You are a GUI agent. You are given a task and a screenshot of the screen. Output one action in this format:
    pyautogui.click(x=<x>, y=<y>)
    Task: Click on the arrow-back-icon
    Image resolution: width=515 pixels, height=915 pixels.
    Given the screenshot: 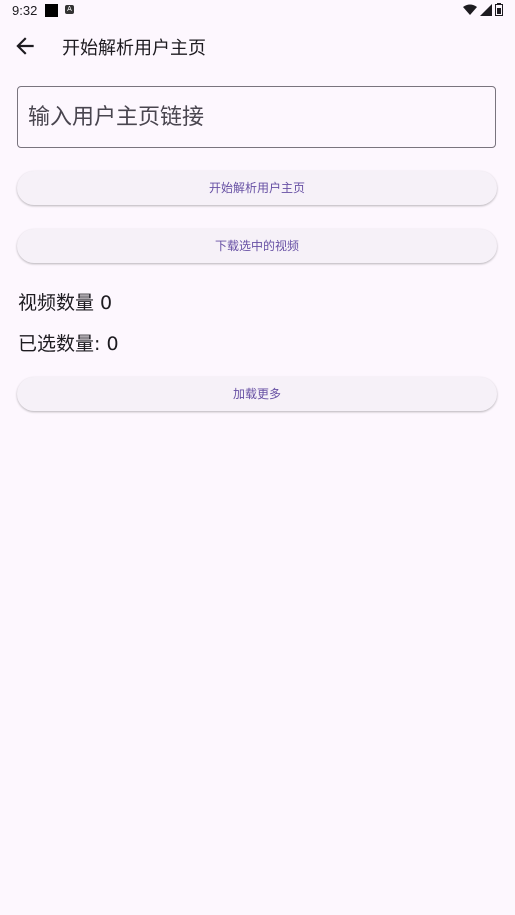 What is the action you would take?
    pyautogui.click(x=25, y=46)
    